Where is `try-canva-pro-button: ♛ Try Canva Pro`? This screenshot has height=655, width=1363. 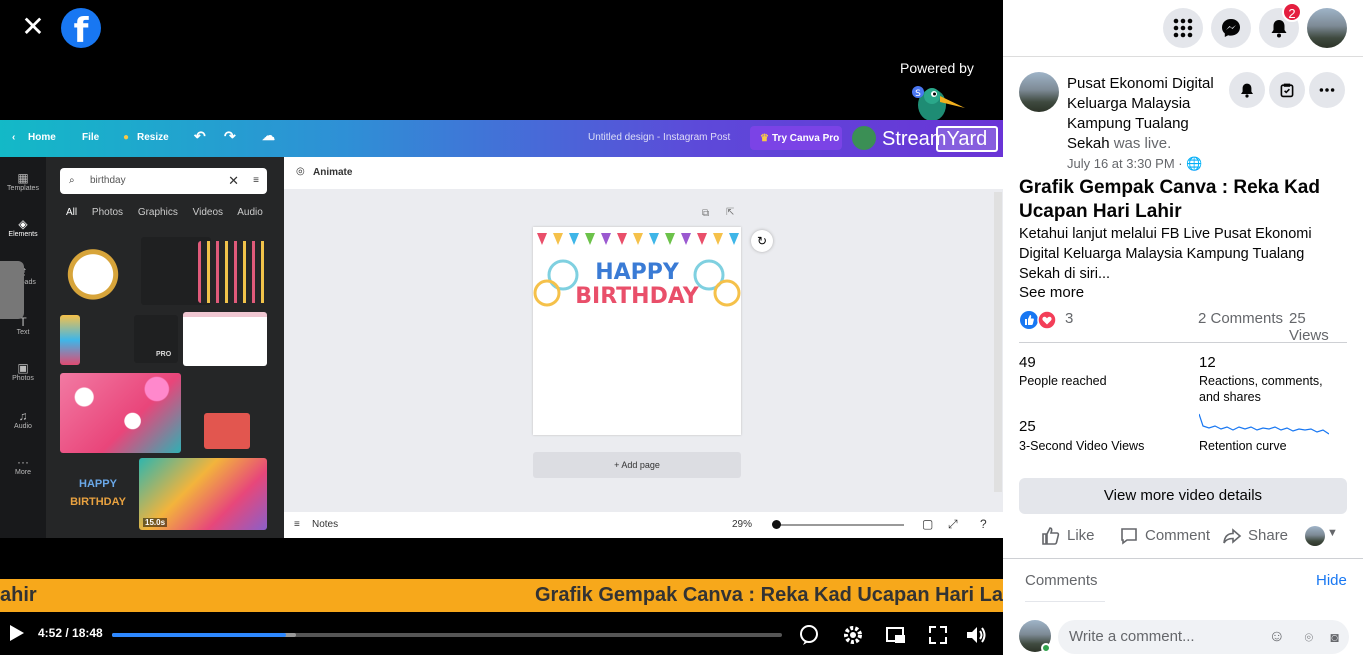 try-canva-pro-button: ♛ Try Canva Pro is located at coordinates (796, 138).